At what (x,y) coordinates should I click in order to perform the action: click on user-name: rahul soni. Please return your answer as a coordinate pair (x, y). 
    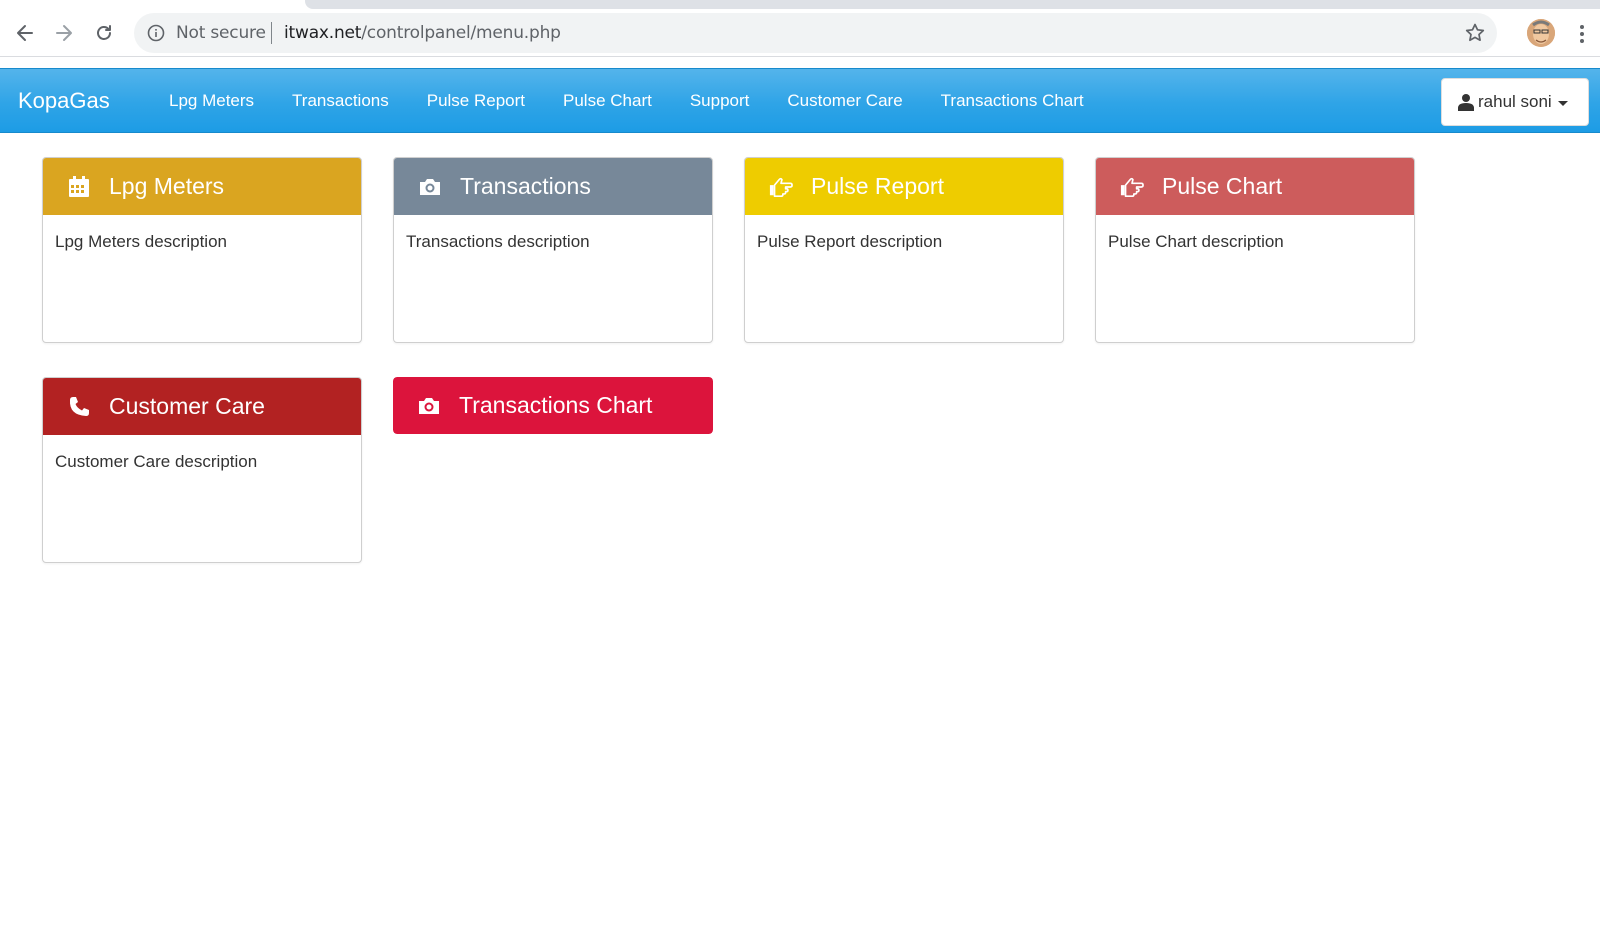
    Looking at the image, I should click on (1515, 101).